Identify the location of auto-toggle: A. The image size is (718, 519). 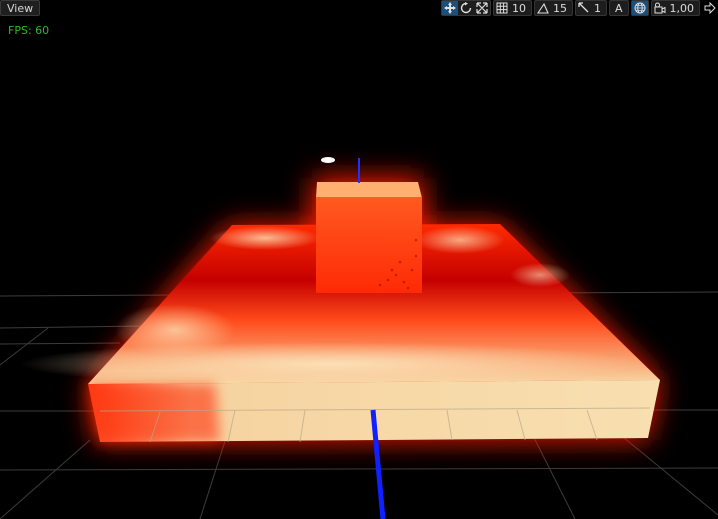
(619, 8).